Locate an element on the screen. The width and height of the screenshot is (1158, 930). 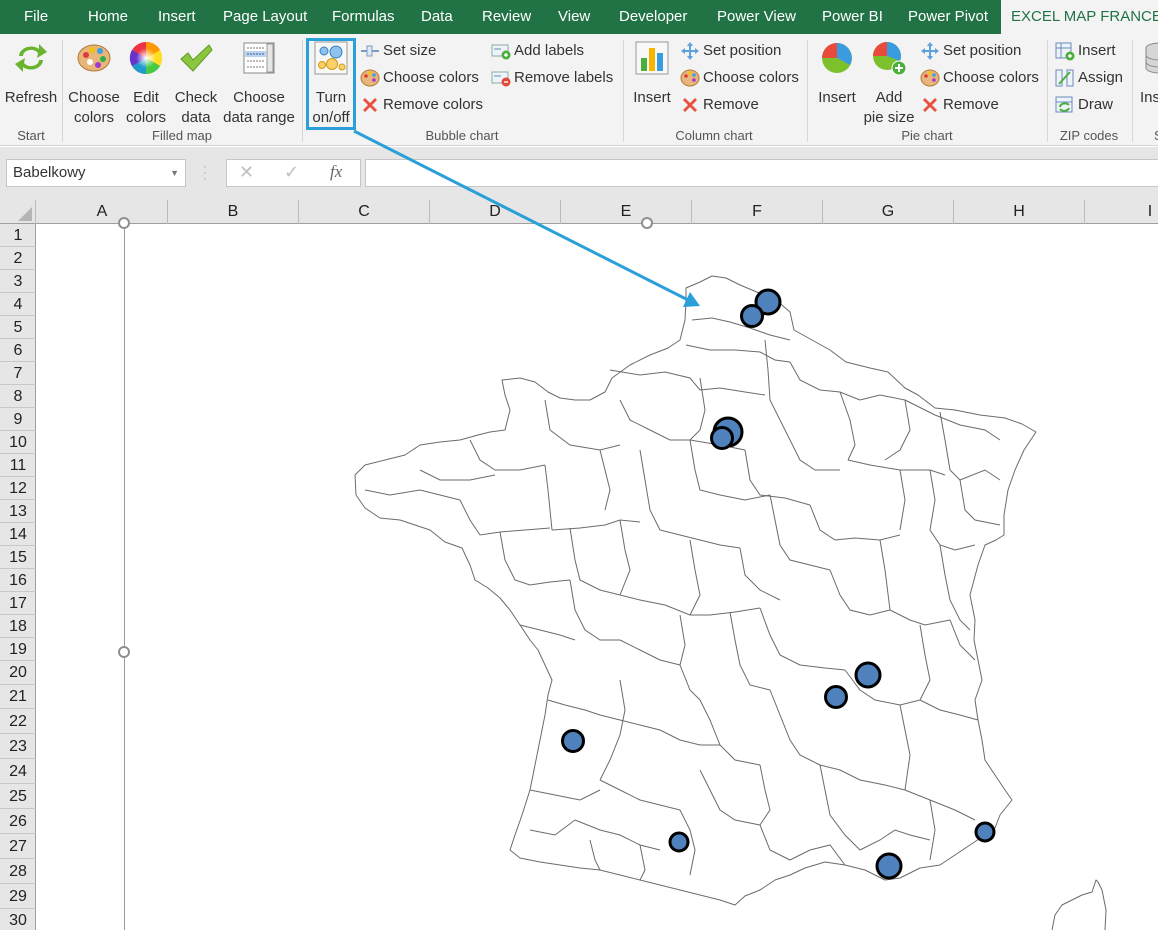
bubble-nice is located at coordinates (985, 832).